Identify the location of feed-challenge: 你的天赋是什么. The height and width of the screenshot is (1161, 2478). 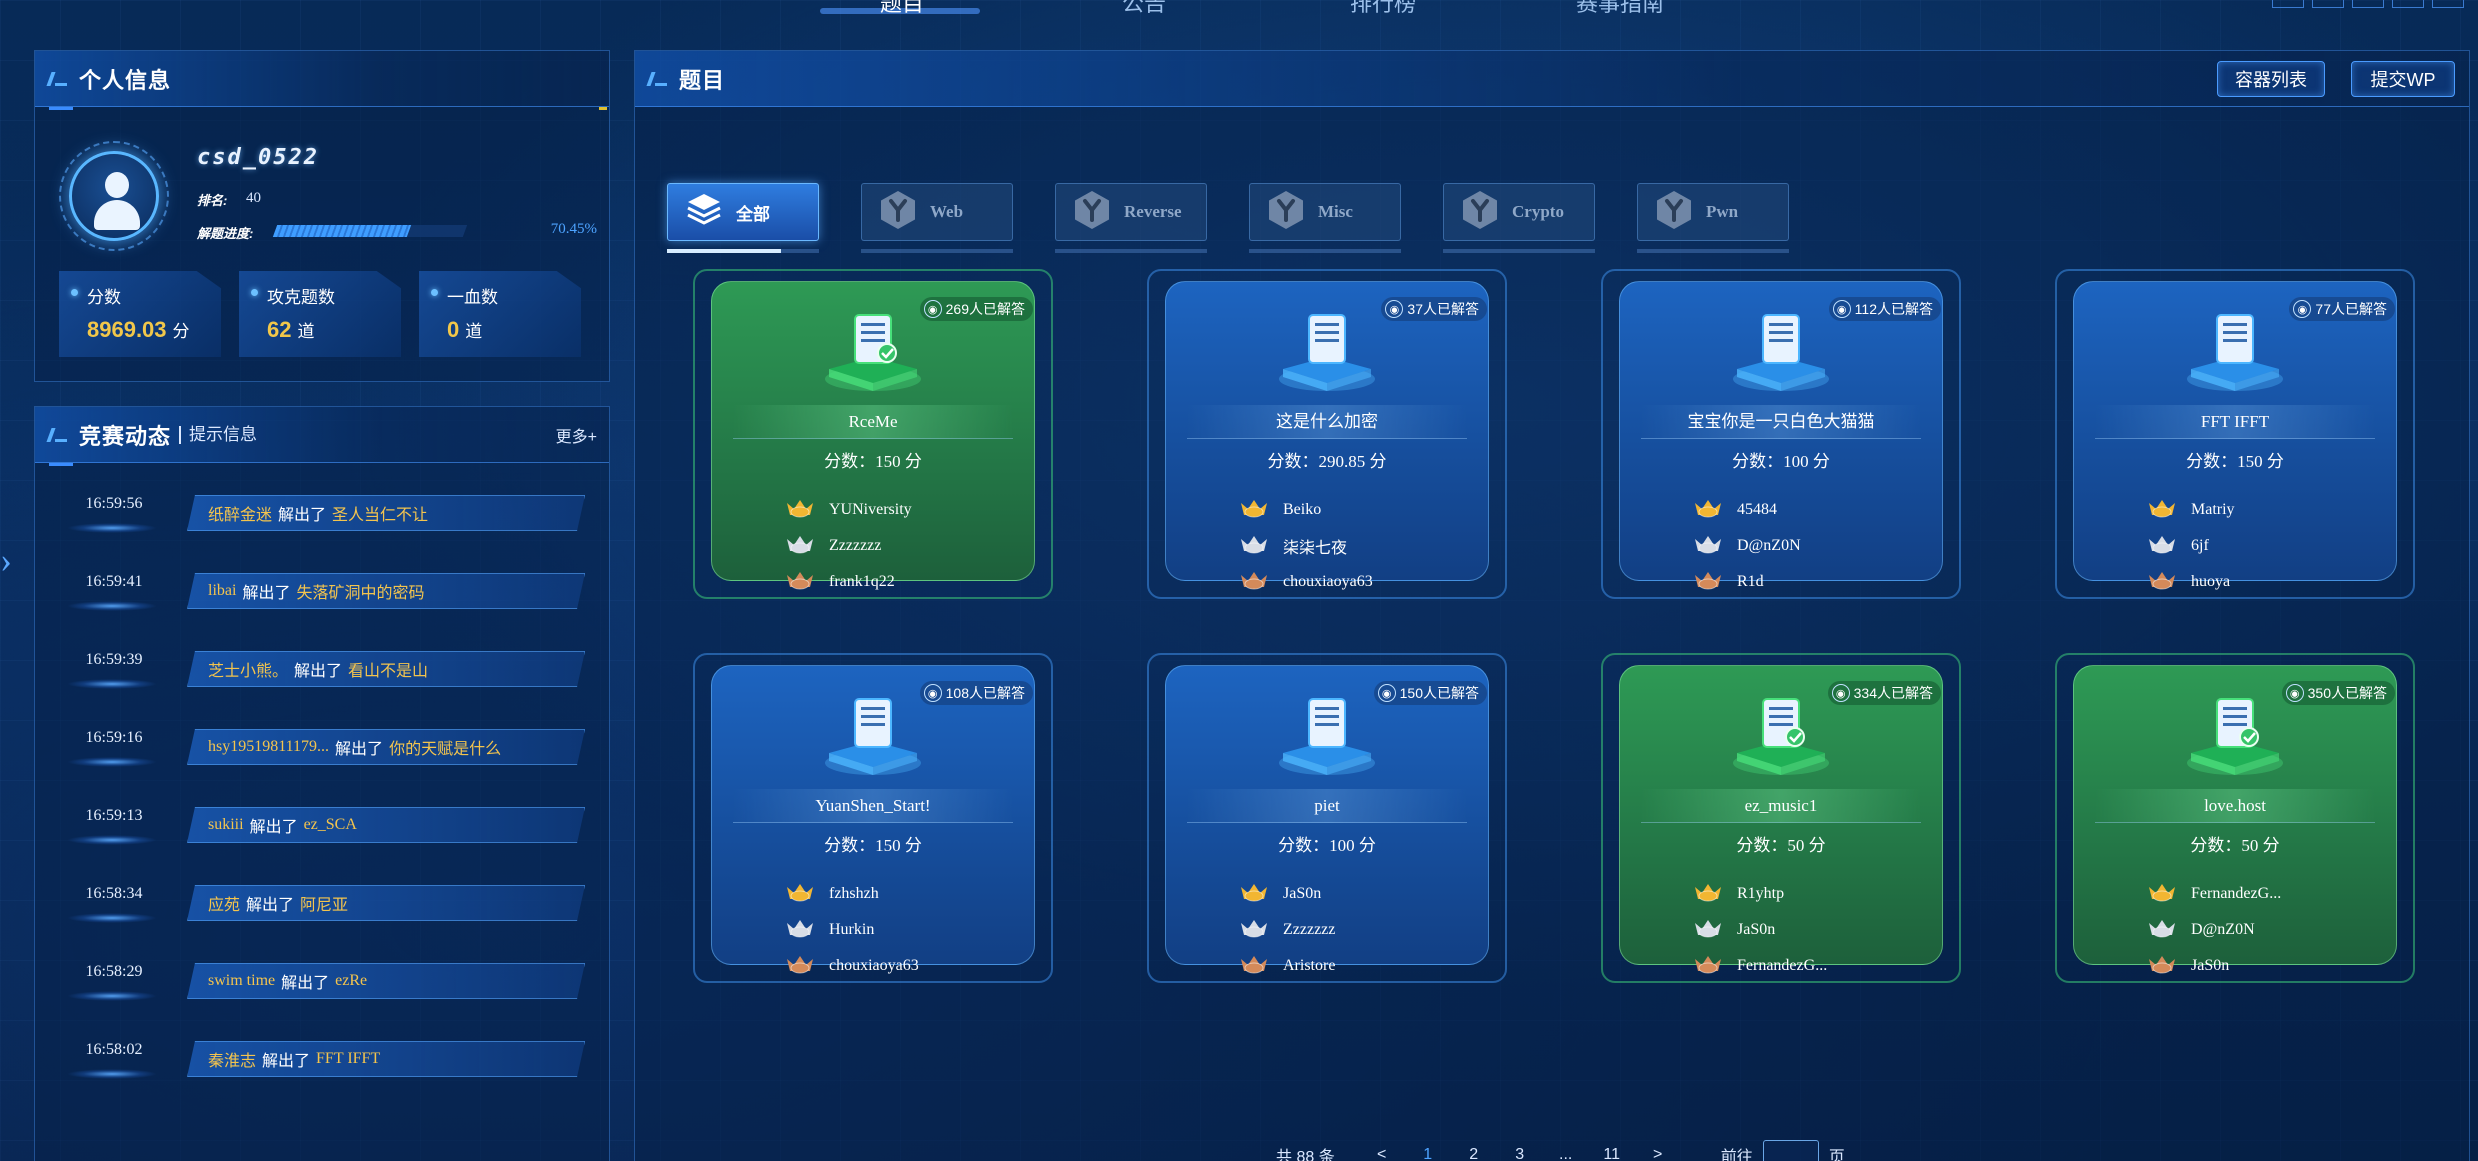
(445, 747).